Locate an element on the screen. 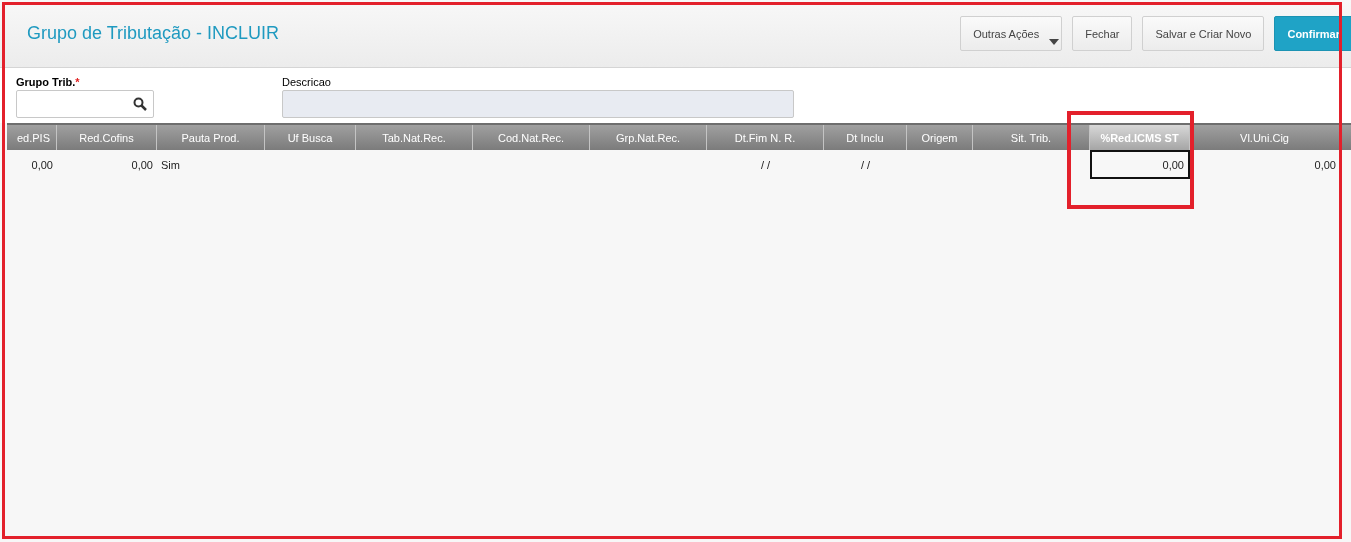 Image resolution: width=1351 pixels, height=542 pixels. column-header: Tab.Nat.Rec. is located at coordinates (414, 137).